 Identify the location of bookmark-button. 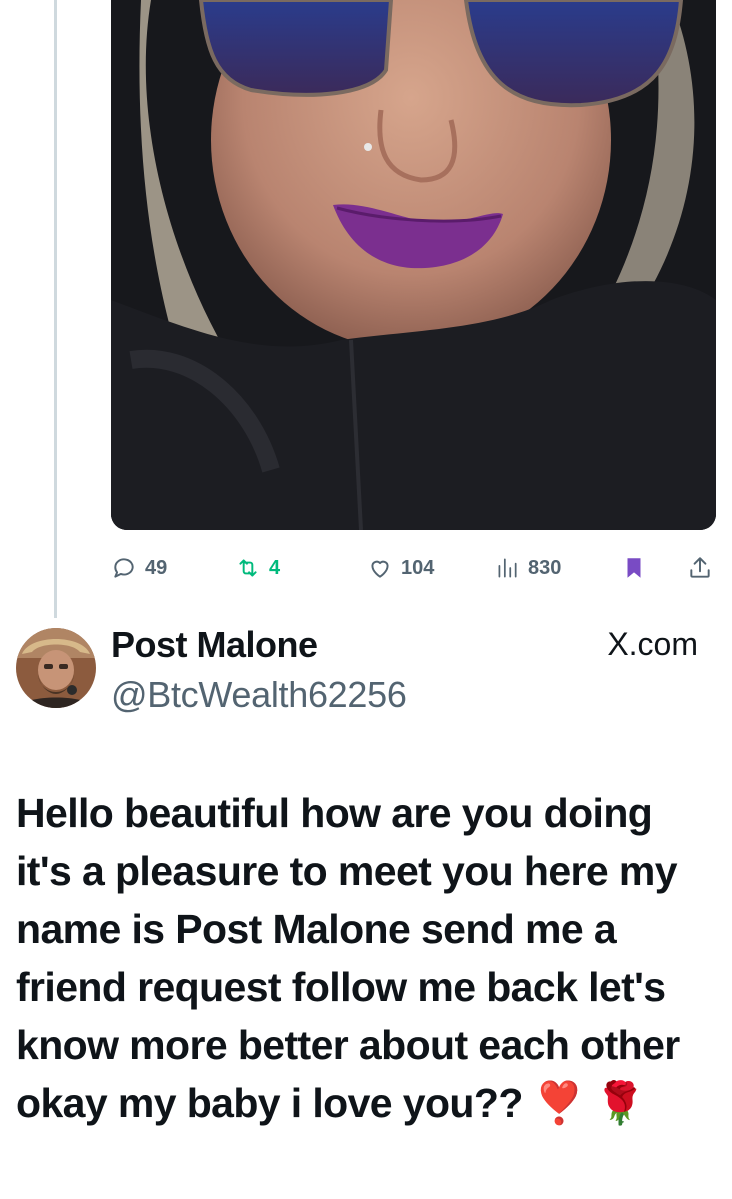
(634, 568).